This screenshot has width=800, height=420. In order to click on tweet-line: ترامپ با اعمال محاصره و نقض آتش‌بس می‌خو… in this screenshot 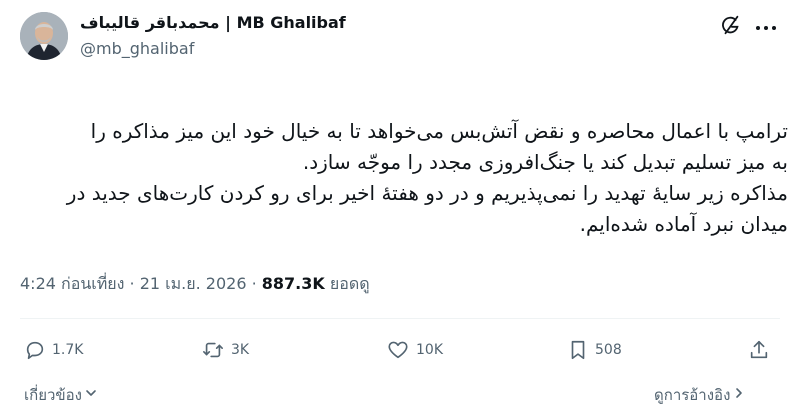, I will do `click(439, 131)`.